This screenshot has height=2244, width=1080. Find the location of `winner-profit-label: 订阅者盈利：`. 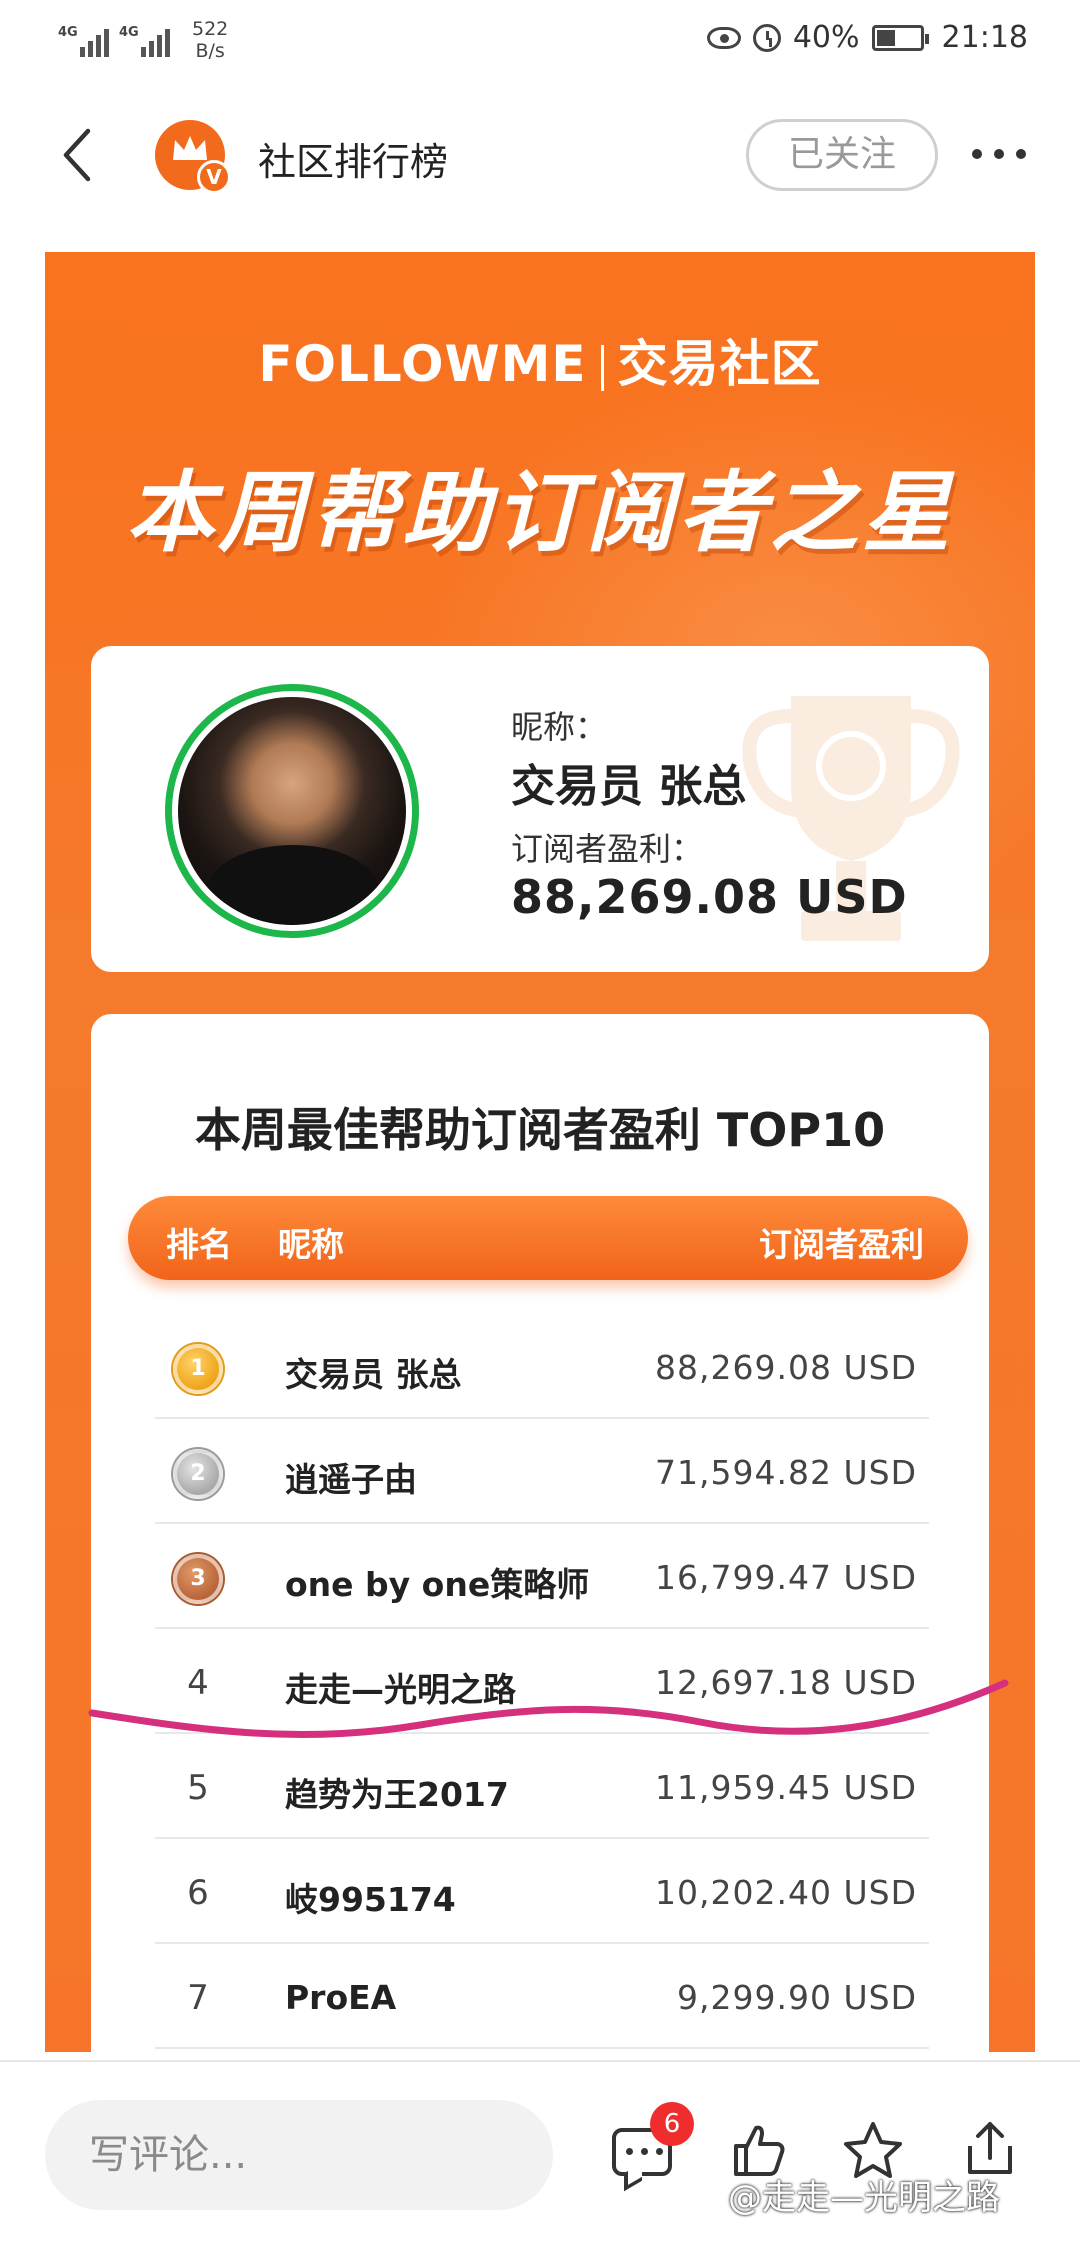

winner-profit-label: 订阅者盈利： is located at coordinates (607, 849).